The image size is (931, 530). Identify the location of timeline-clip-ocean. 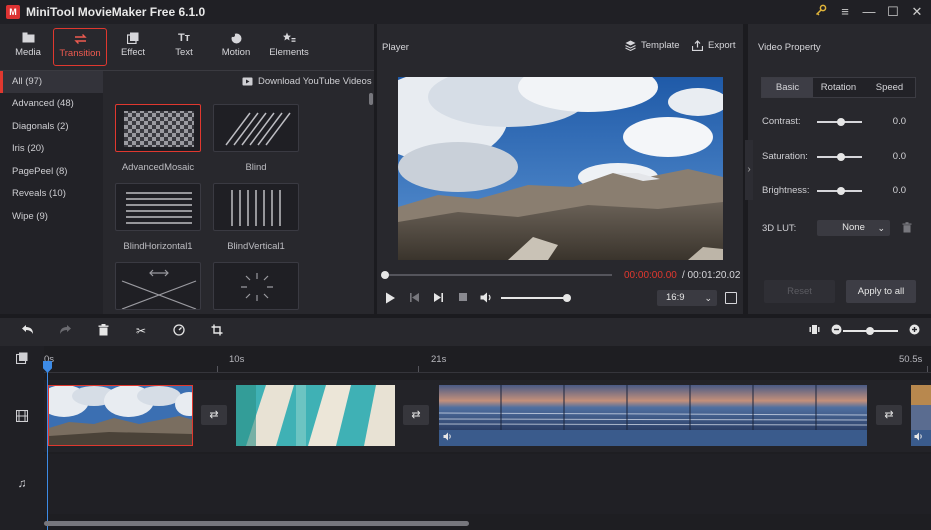
(653, 415).